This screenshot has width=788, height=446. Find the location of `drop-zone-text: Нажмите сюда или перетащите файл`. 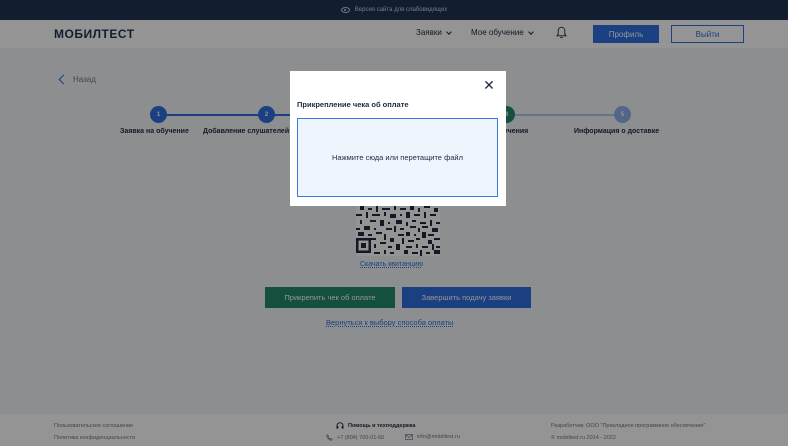

drop-zone-text: Нажмите сюда или перетащите файл is located at coordinates (397, 157).